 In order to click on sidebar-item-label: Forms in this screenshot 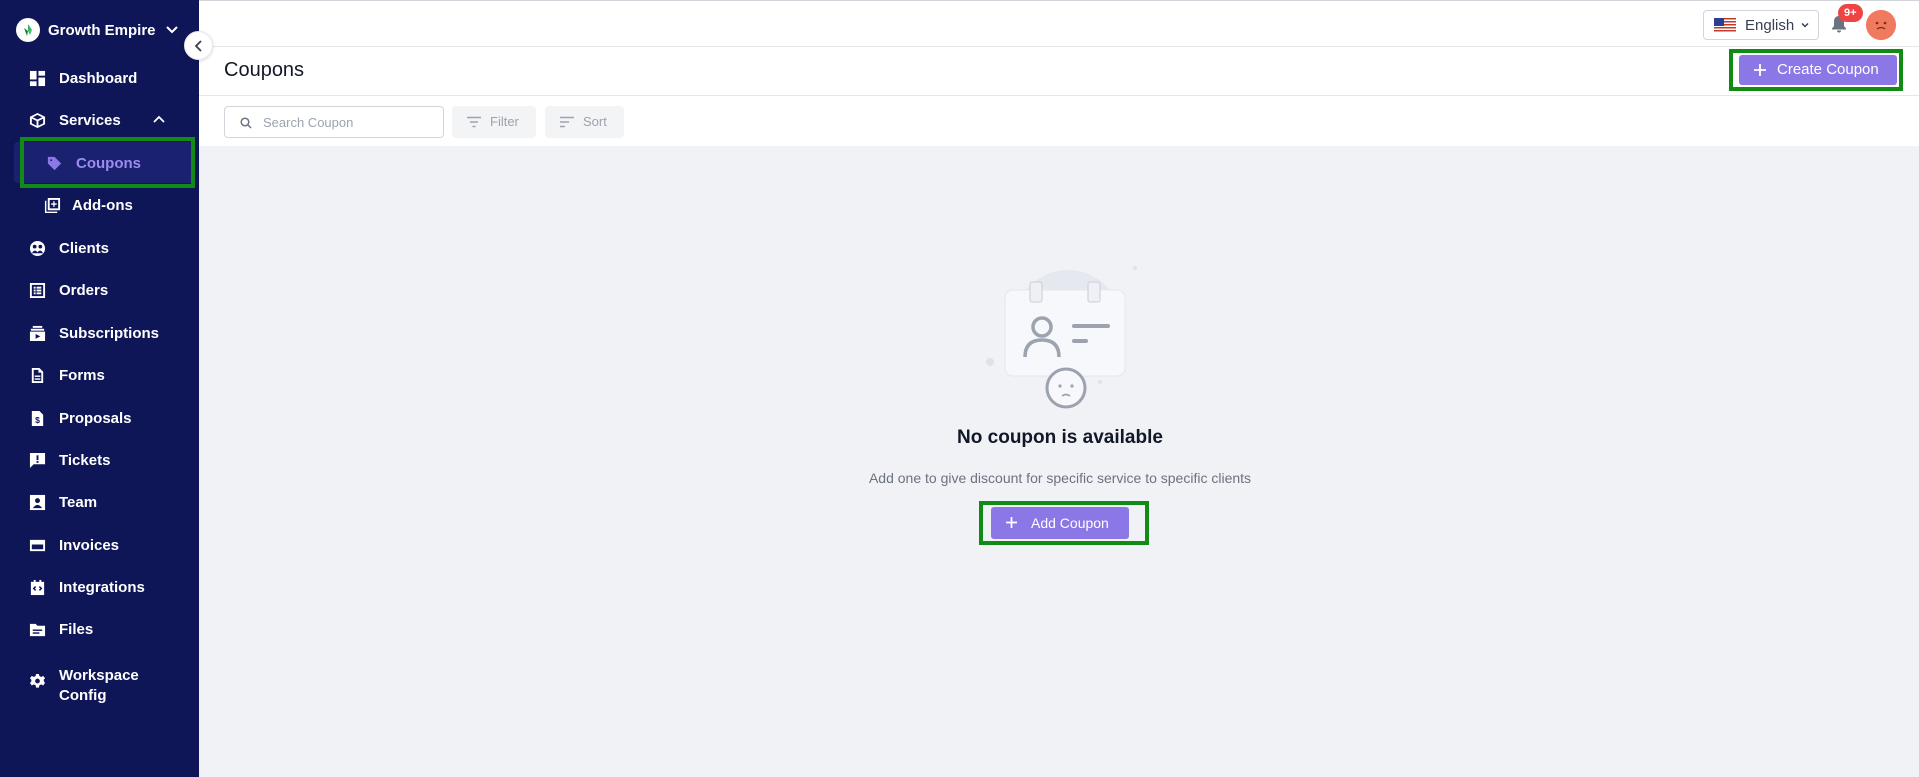, I will do `click(82, 375)`.